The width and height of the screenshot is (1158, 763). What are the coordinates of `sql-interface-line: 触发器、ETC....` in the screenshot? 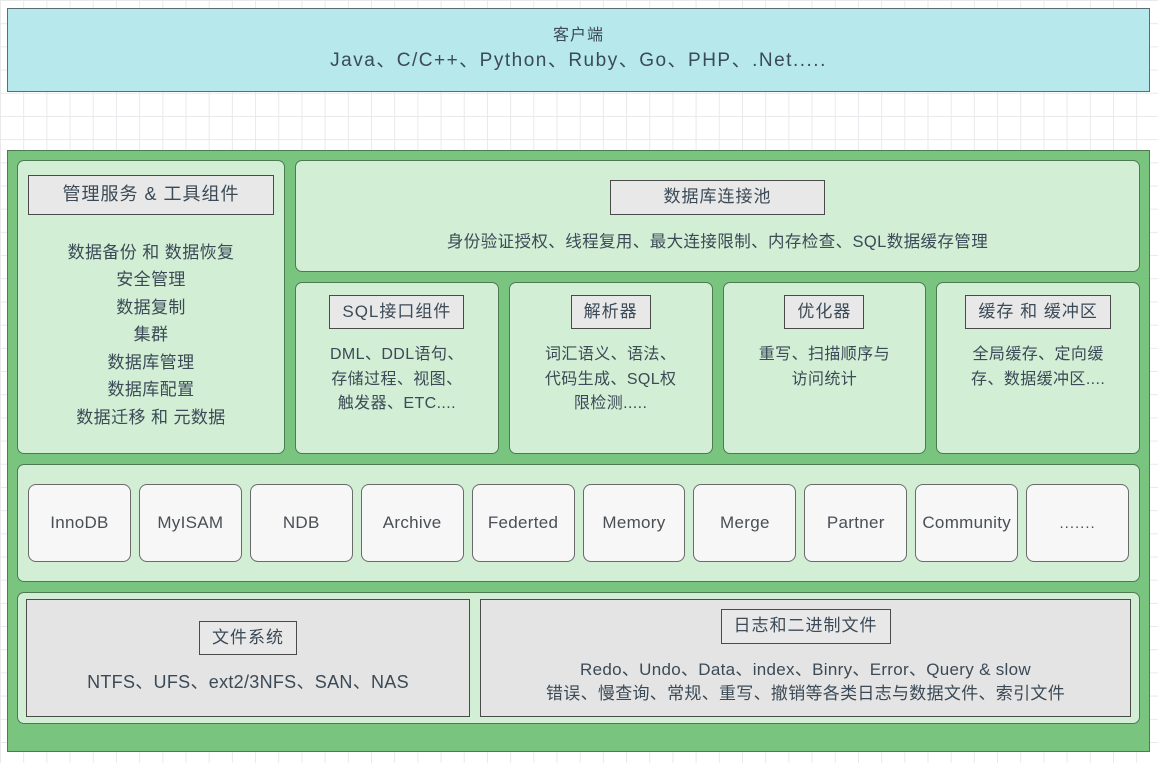 It's located at (396, 404).